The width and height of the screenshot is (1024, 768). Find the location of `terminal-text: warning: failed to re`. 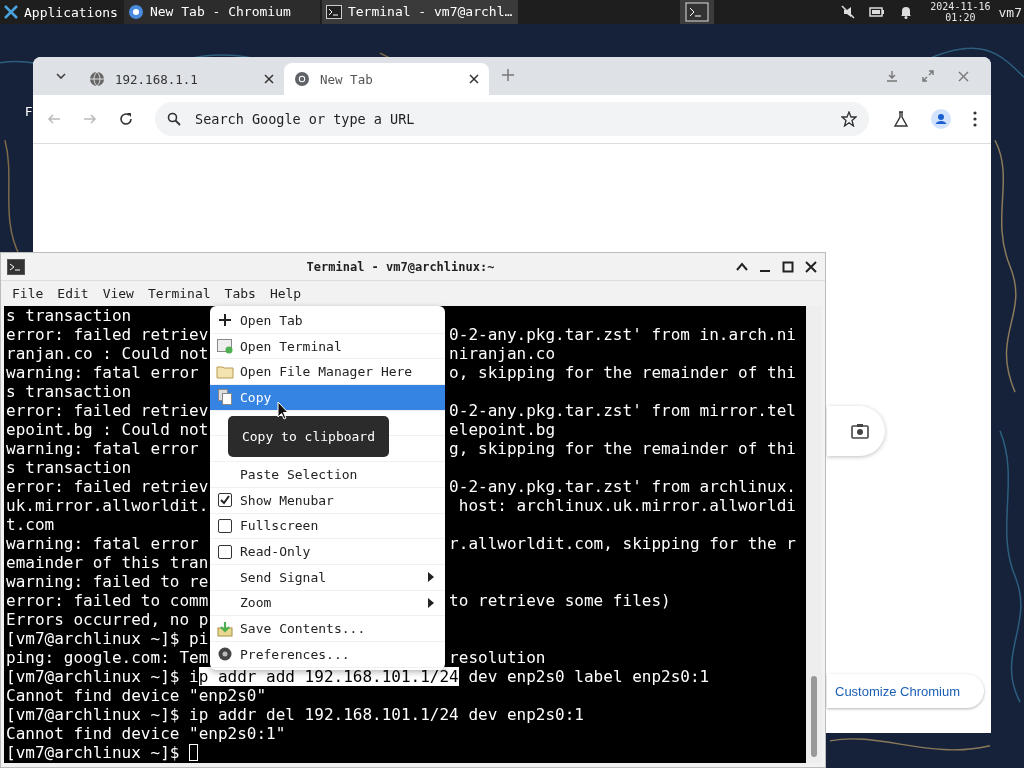

terminal-text: warning: failed to re is located at coordinates (107, 581).